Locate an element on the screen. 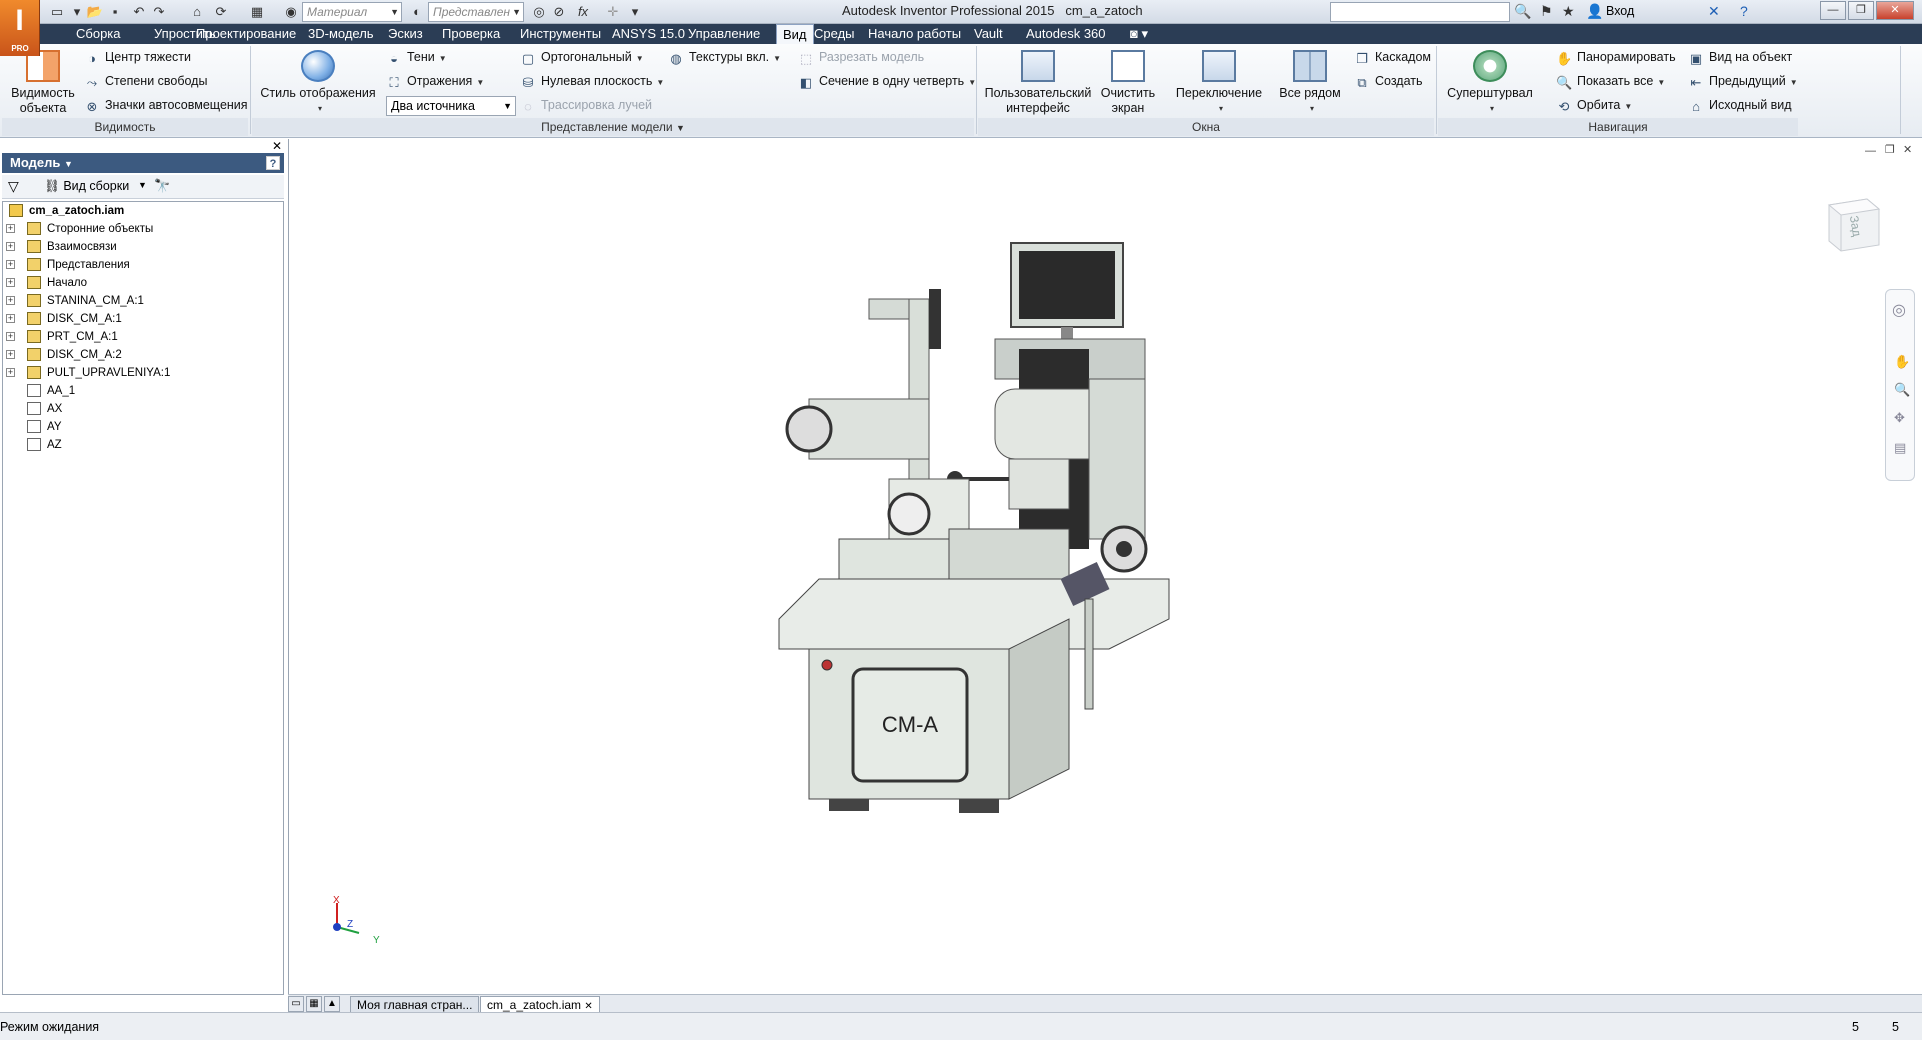 The image size is (1922, 1041). clear-appearance-icon: ⊘ is located at coordinates (559, 12).